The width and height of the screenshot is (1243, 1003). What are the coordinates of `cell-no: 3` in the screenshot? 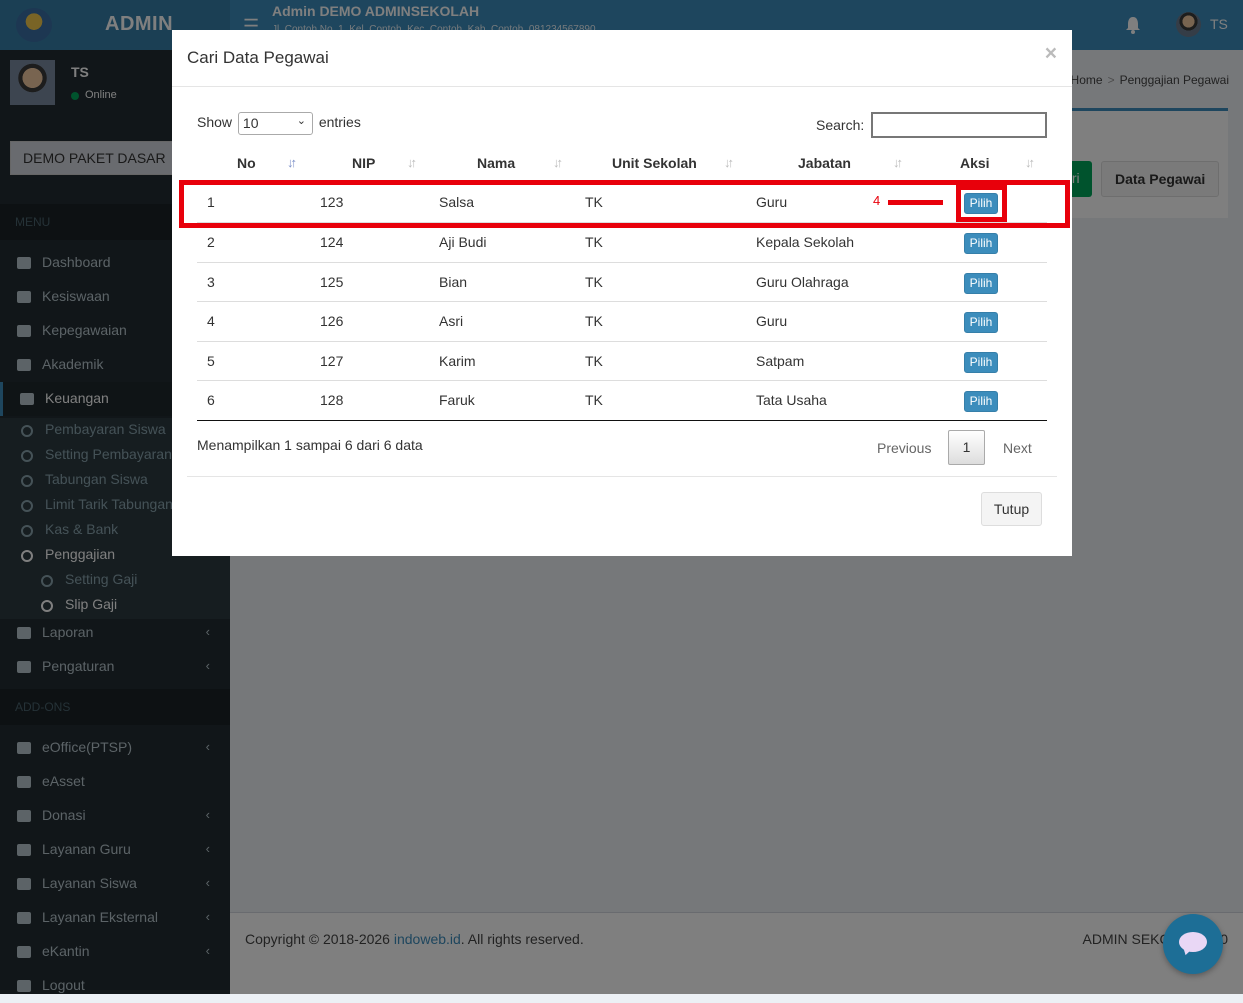 It's located at (211, 282).